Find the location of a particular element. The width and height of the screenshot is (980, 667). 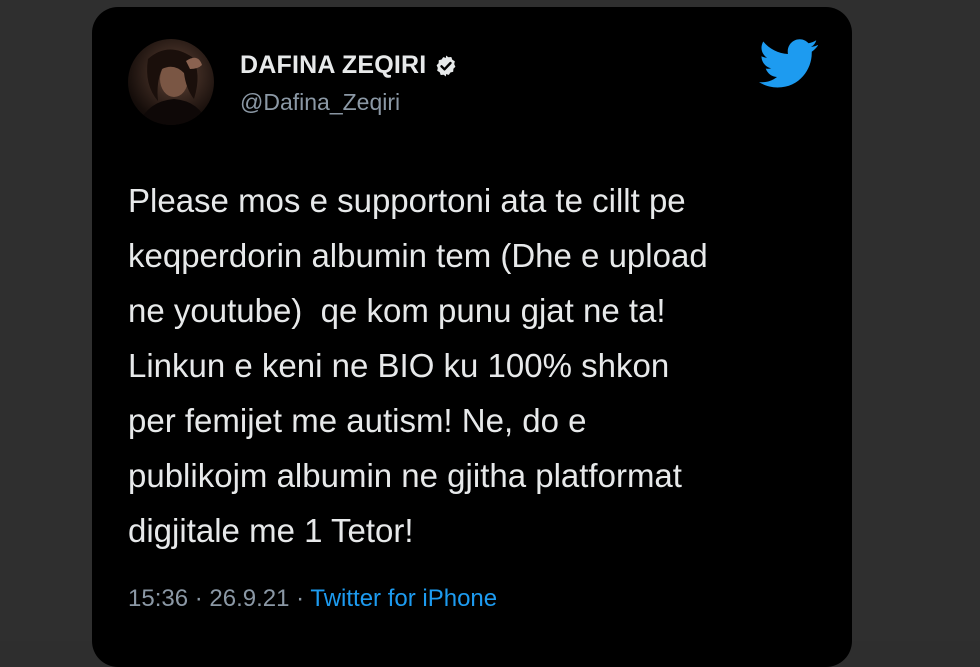

avatar is located at coordinates (171, 82).